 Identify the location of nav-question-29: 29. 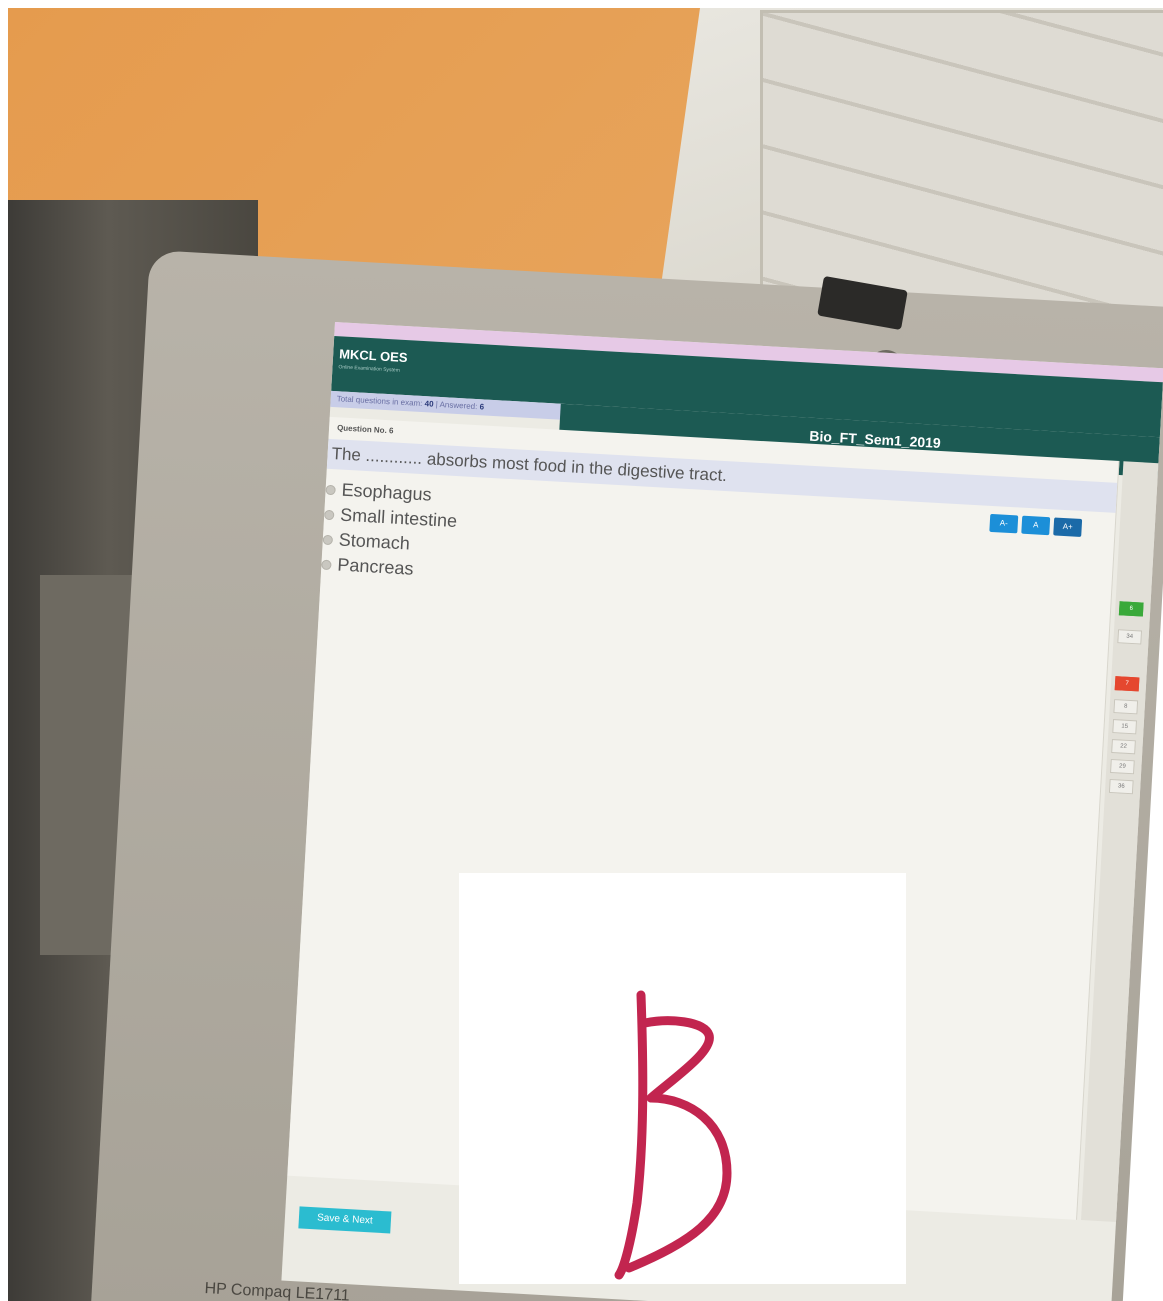
(1122, 766).